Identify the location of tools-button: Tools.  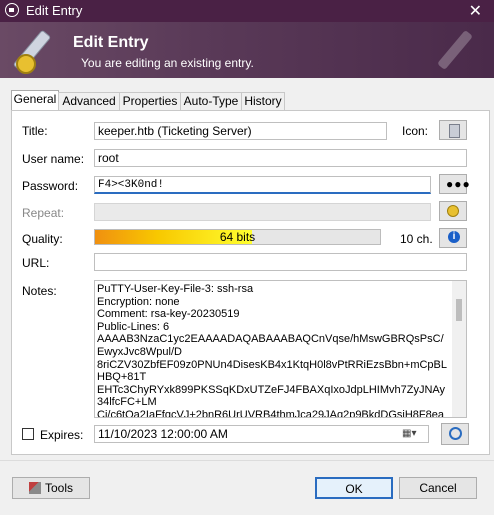
(51, 488).